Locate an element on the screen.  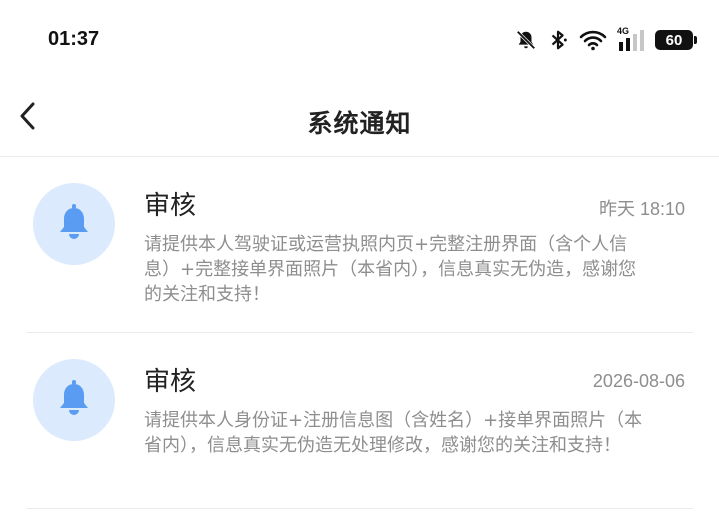
notice-time: 2026-08-06 is located at coordinates (638, 381).